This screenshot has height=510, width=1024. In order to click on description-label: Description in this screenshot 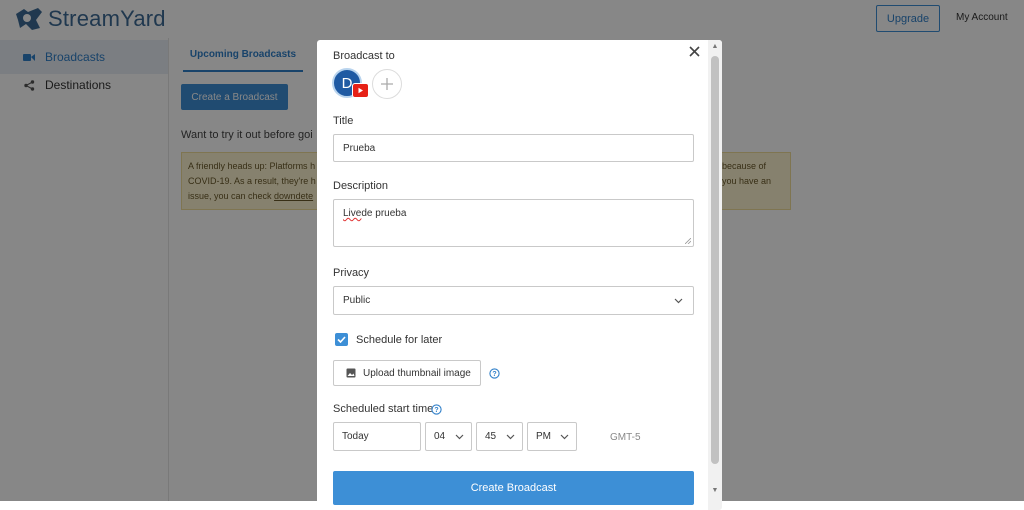, I will do `click(361, 186)`.